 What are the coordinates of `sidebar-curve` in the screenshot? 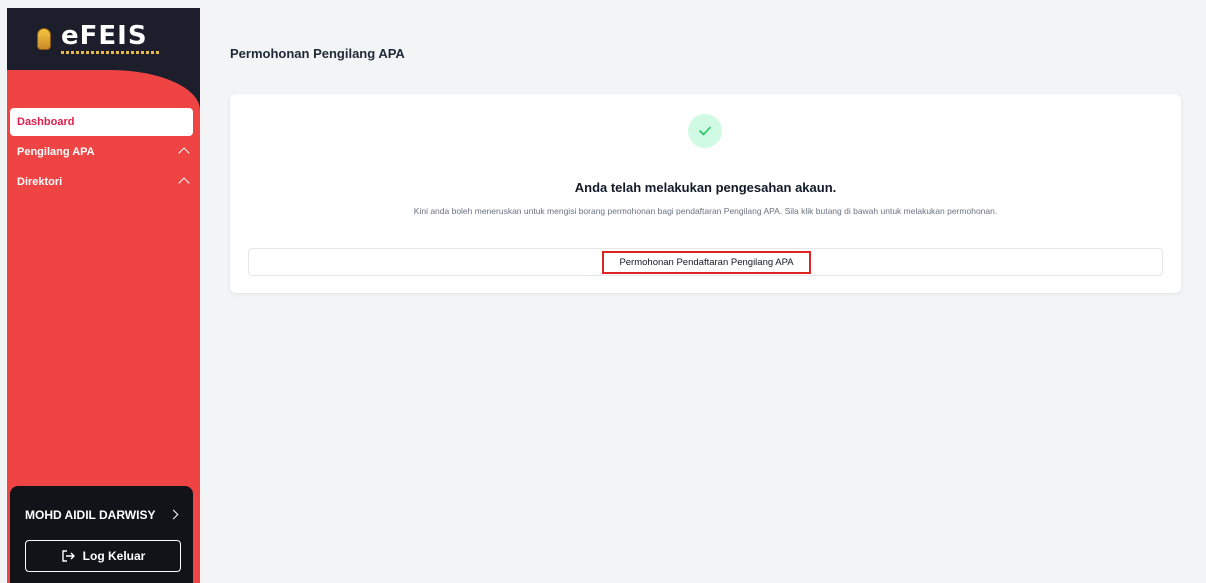 It's located at (103, 100).